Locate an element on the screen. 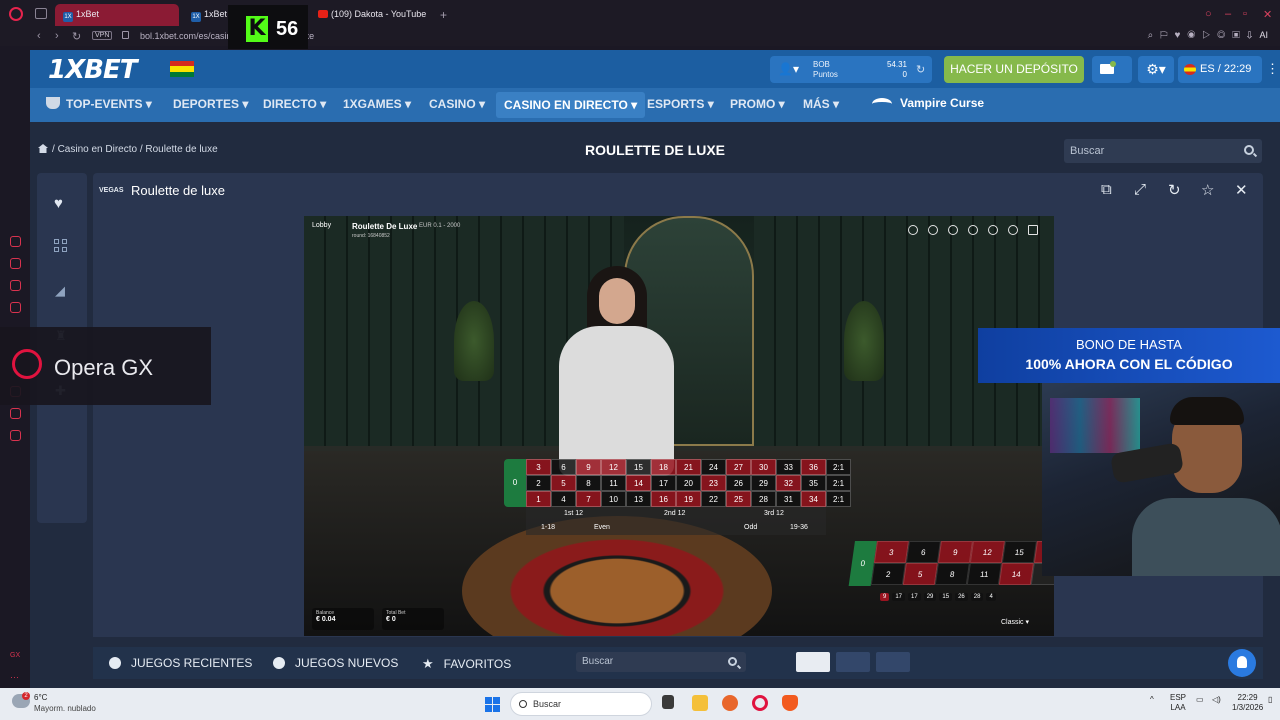 The width and height of the screenshot is (1280, 720). weather-temperature: 6°C is located at coordinates (40, 697).